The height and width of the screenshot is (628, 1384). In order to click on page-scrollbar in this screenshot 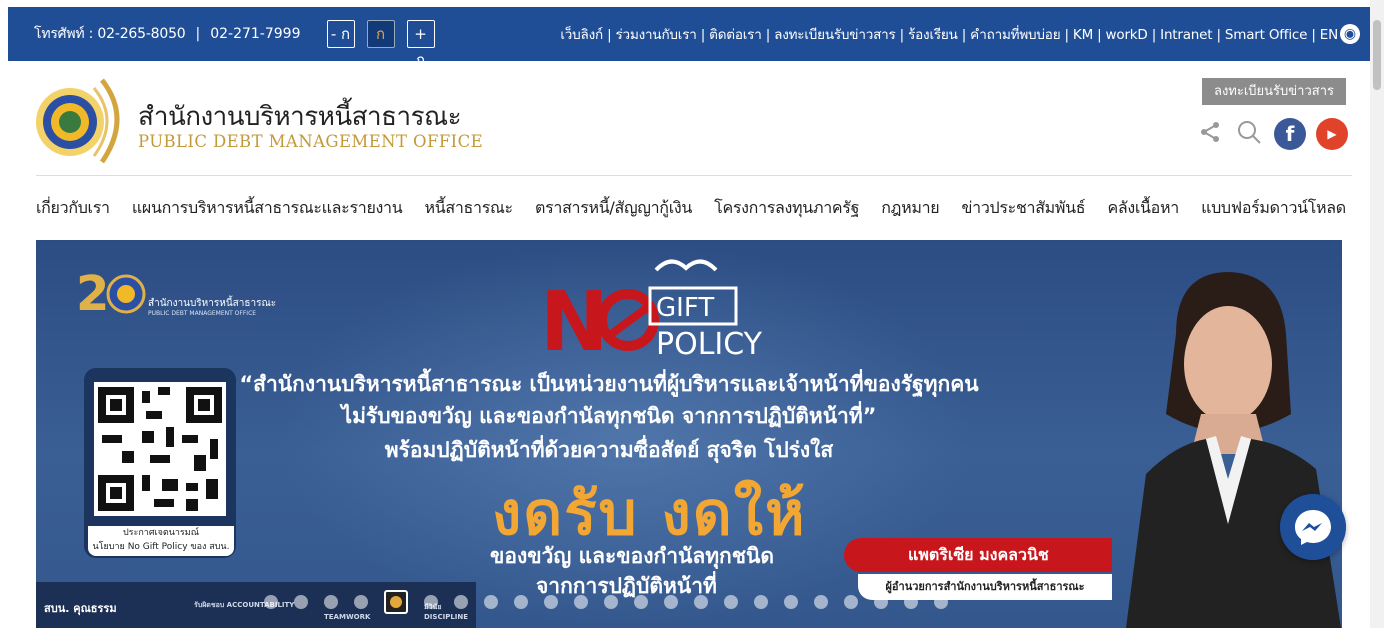, I will do `click(1377, 314)`.